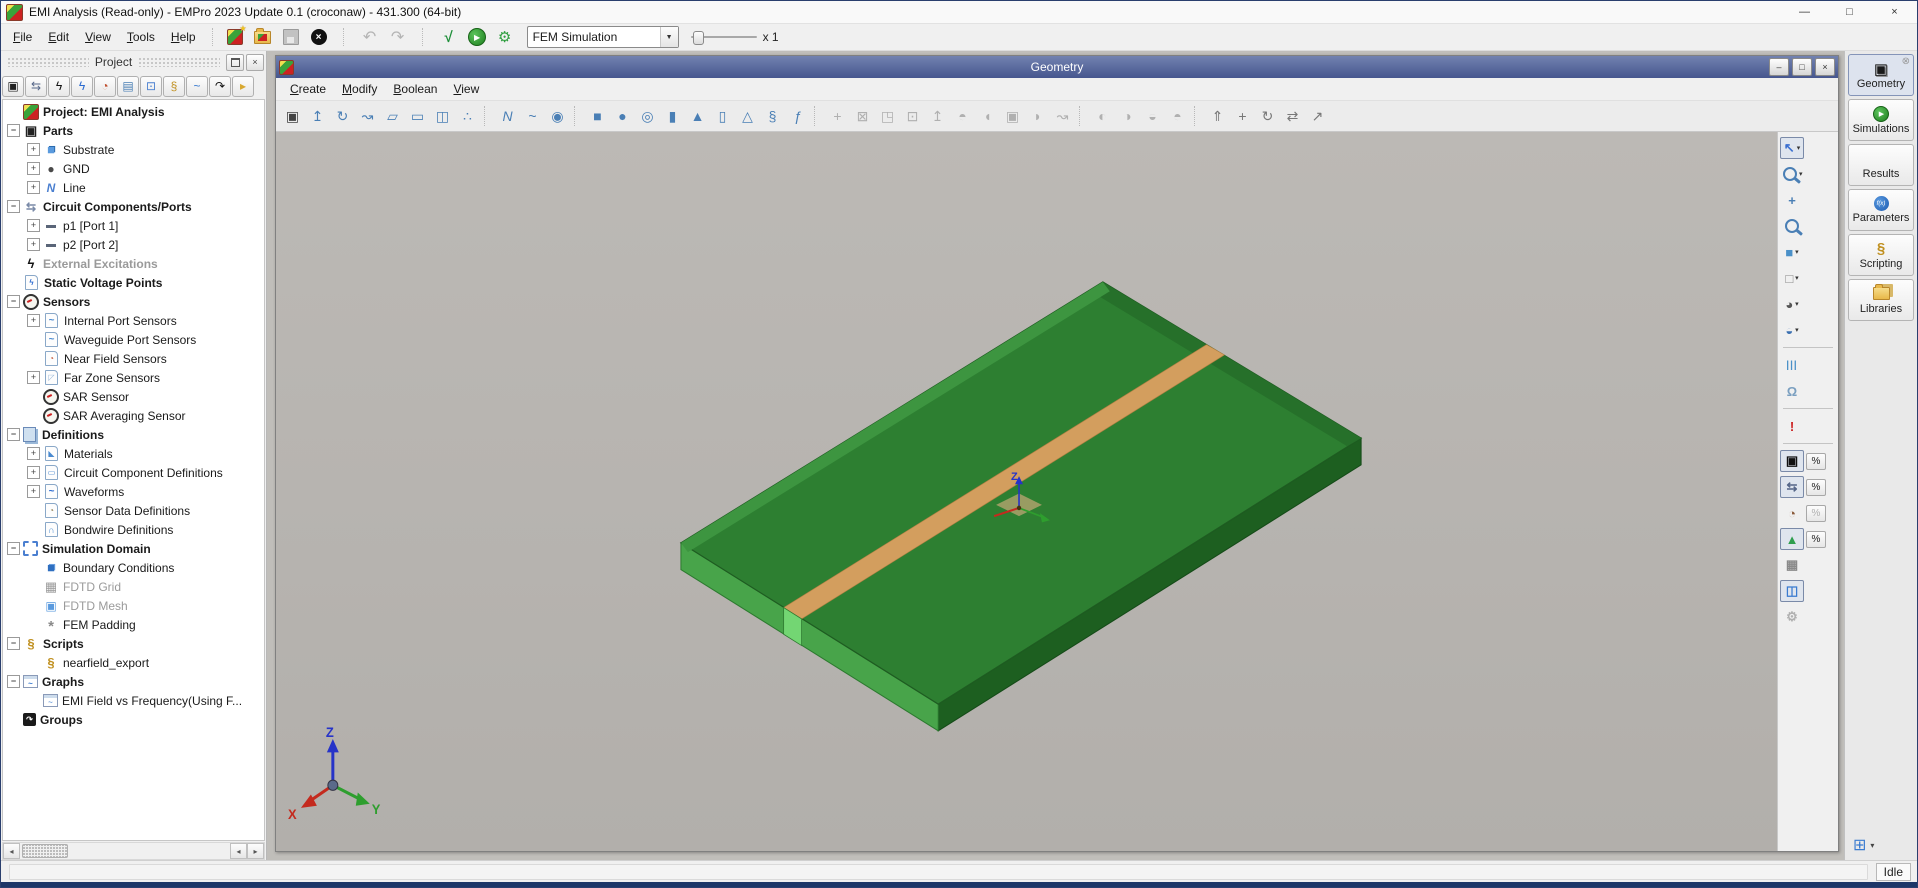 This screenshot has height=888, width=1918. Describe the element at coordinates (133, 472) in the screenshot. I see `tree-item: + Circuit Component Definitions` at that location.